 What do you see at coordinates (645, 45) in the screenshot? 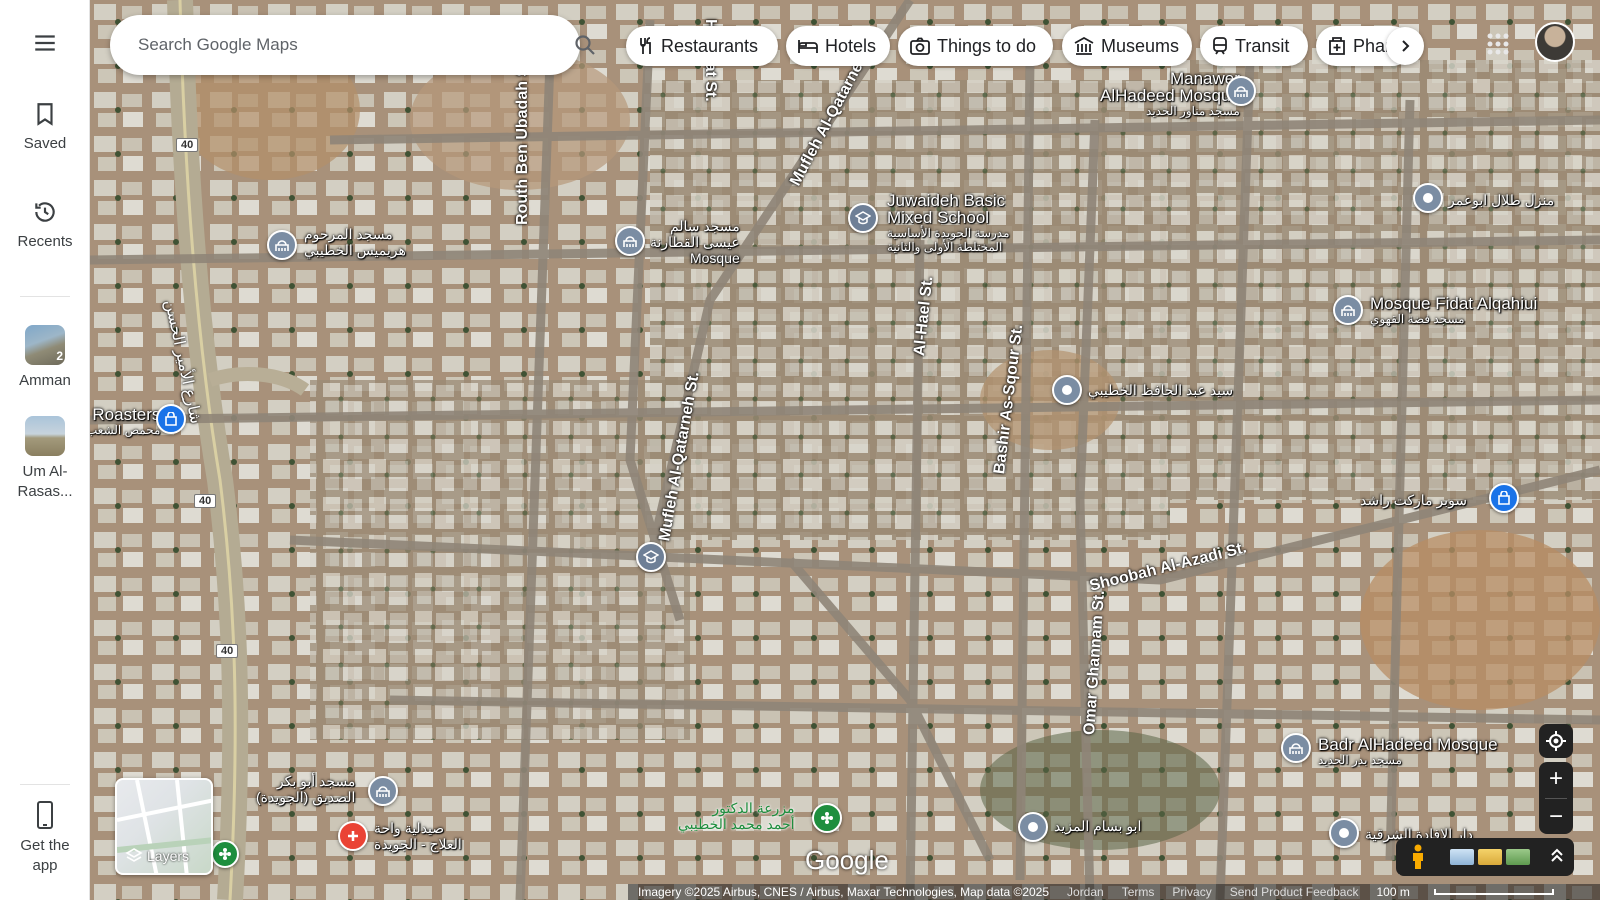
I see `fork-knife-icon` at bounding box center [645, 45].